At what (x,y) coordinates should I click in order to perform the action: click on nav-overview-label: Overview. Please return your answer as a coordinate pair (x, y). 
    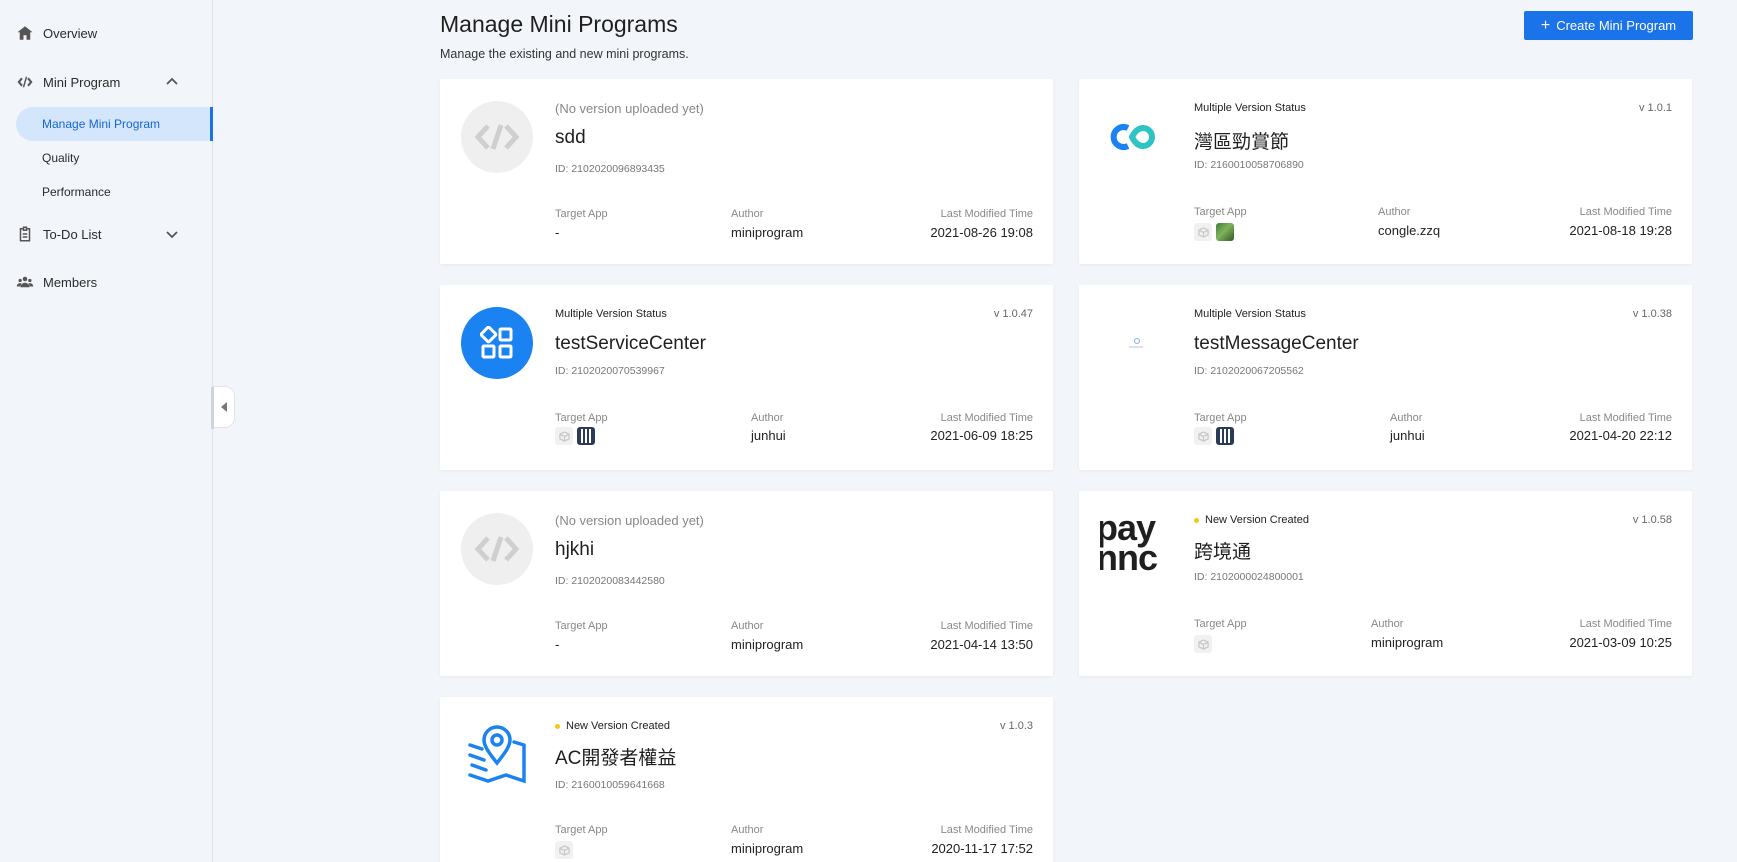
    Looking at the image, I should click on (70, 33).